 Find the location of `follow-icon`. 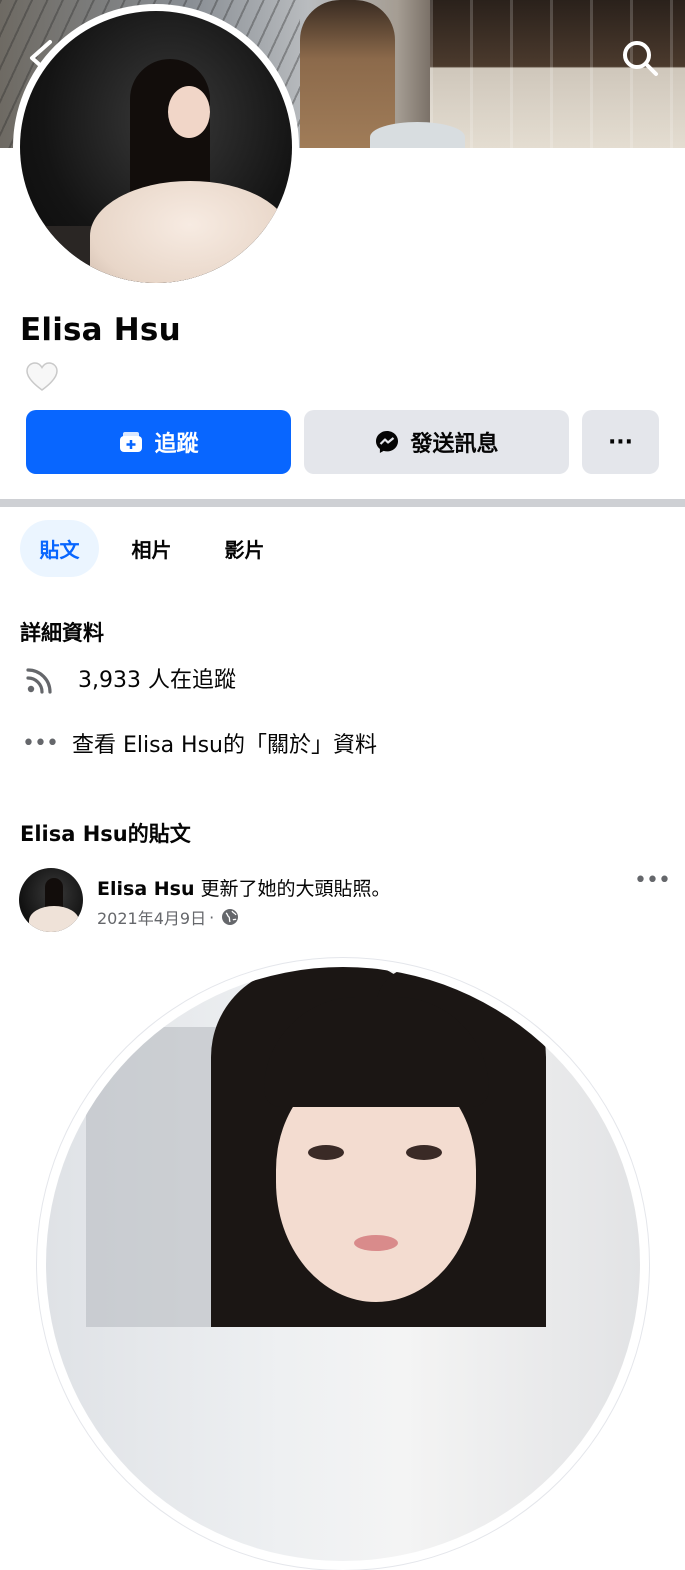

follow-icon is located at coordinates (131, 442).